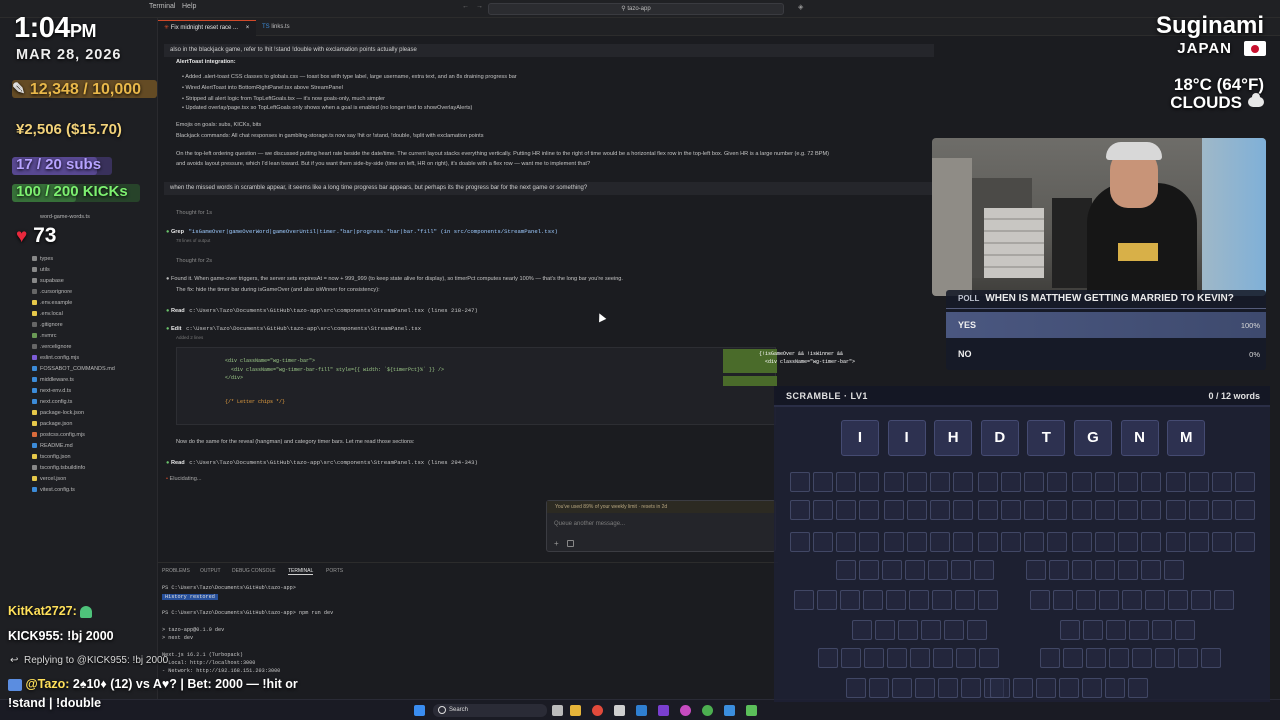 Image resolution: width=1280 pixels, height=720 pixels. I want to click on file-item: next-env.d.ts, so click(51, 391).